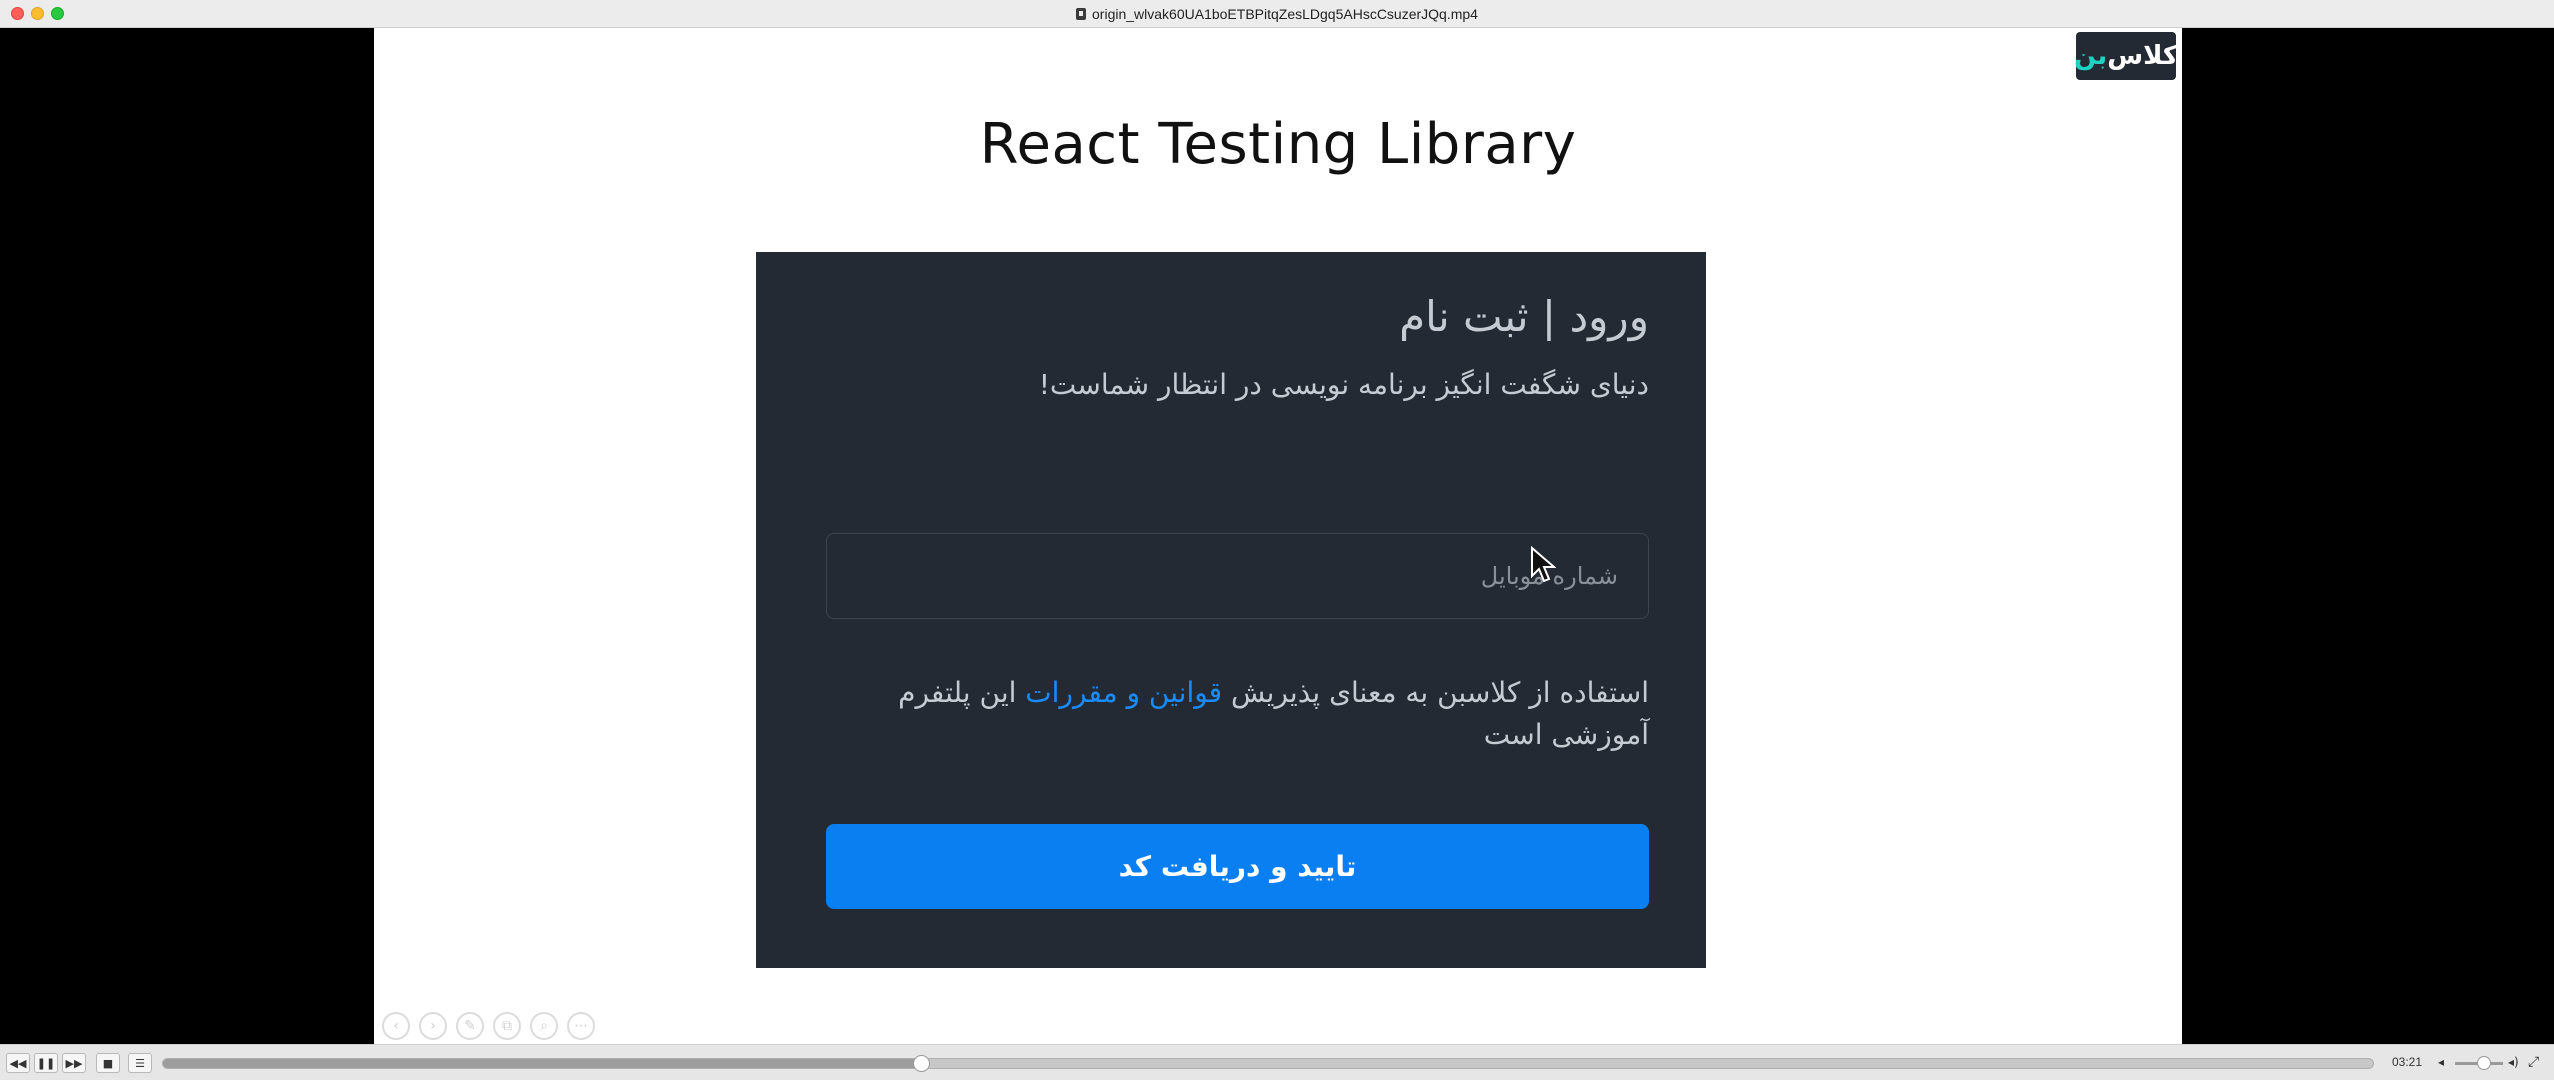 Image resolution: width=2554 pixels, height=1080 pixels. I want to click on next-slide-icon: ›, so click(433, 1026).